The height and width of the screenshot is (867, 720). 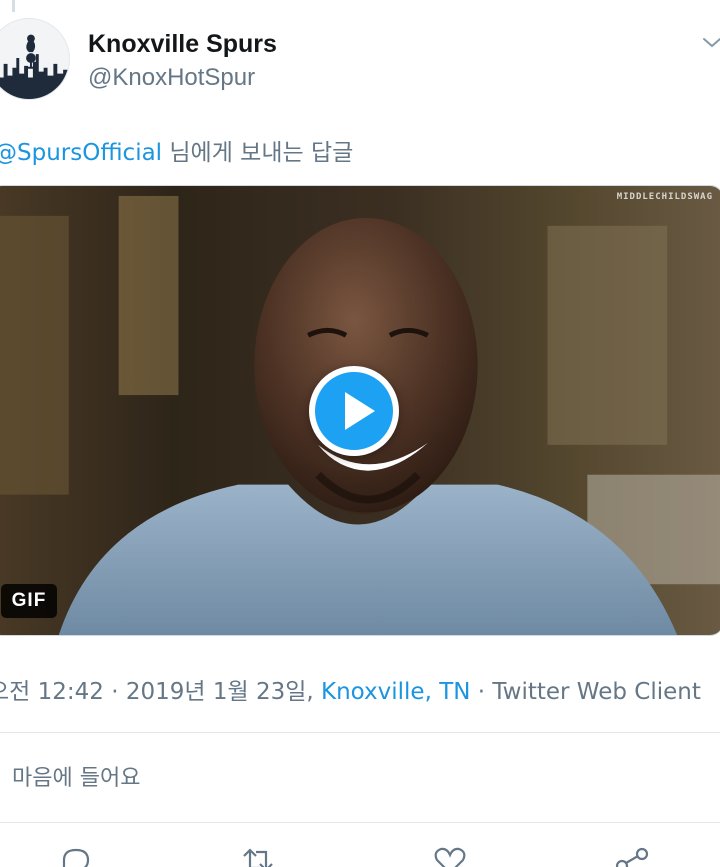 What do you see at coordinates (664, 197) in the screenshot?
I see `gif-watermark: MIDDLECHILDSWAG` at bounding box center [664, 197].